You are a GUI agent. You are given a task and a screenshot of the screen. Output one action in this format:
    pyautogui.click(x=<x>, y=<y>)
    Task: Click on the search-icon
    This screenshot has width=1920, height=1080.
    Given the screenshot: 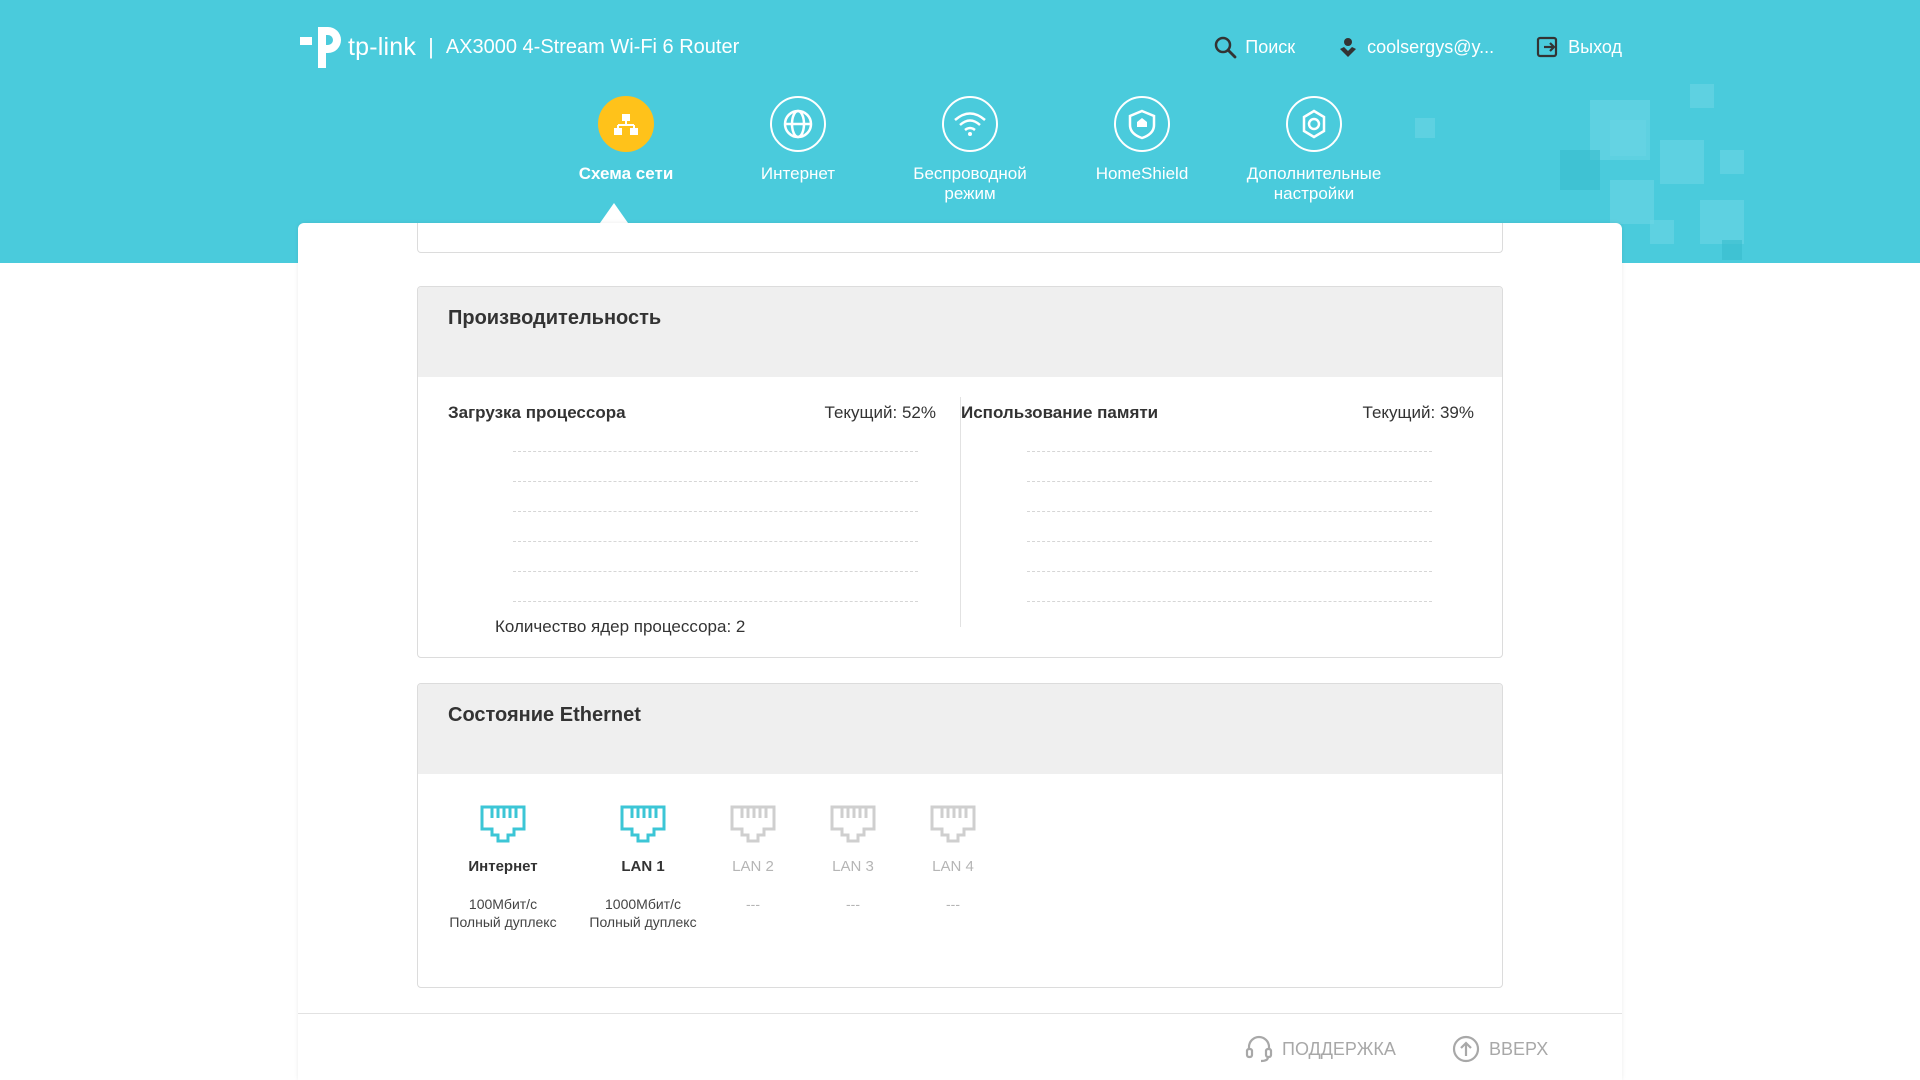 What is the action you would take?
    pyautogui.click(x=1226, y=47)
    